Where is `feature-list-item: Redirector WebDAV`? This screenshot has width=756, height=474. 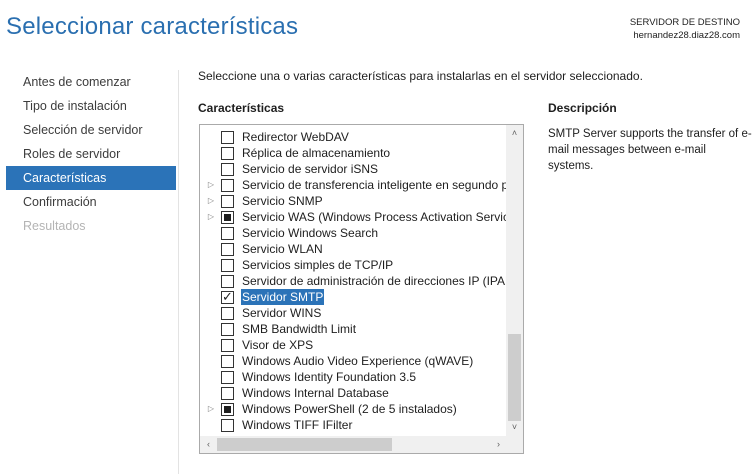 feature-list-item: Redirector WebDAV is located at coordinates (353, 137).